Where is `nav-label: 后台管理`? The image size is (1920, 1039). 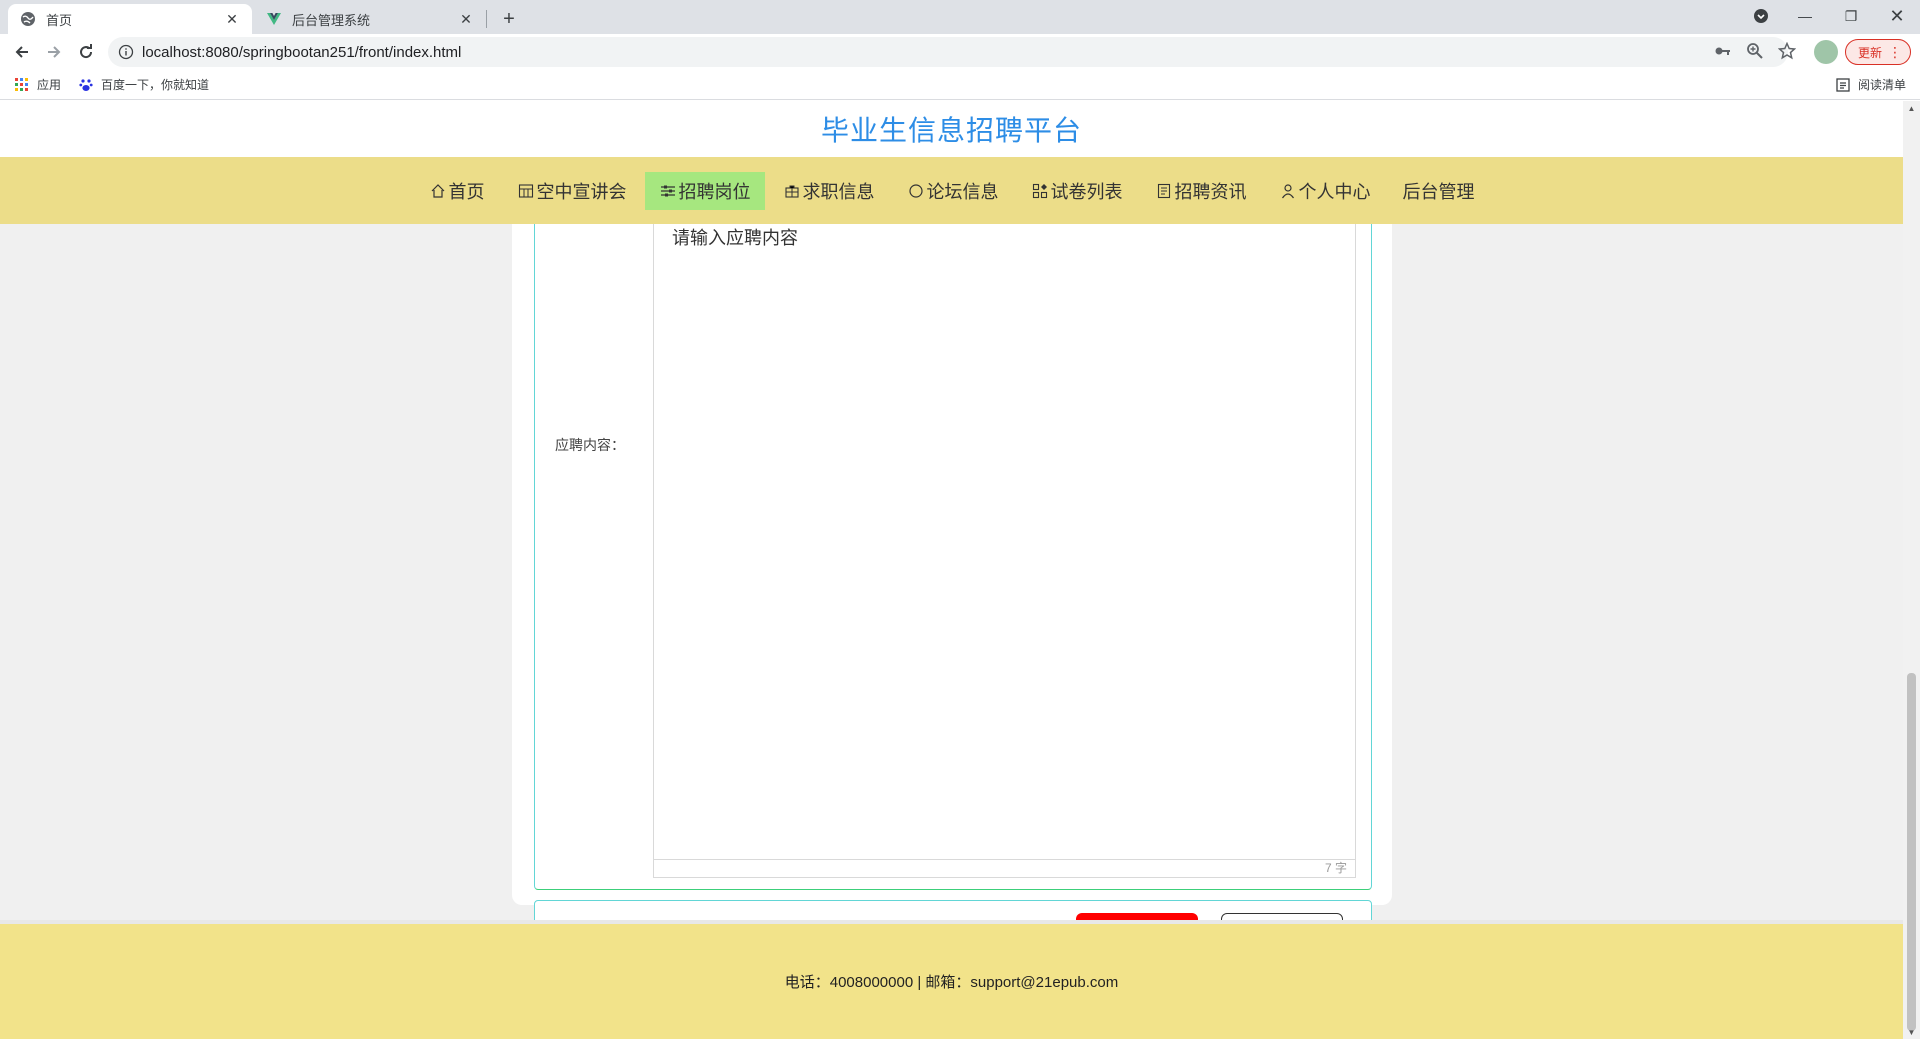 nav-label: 后台管理 is located at coordinates (1438, 191).